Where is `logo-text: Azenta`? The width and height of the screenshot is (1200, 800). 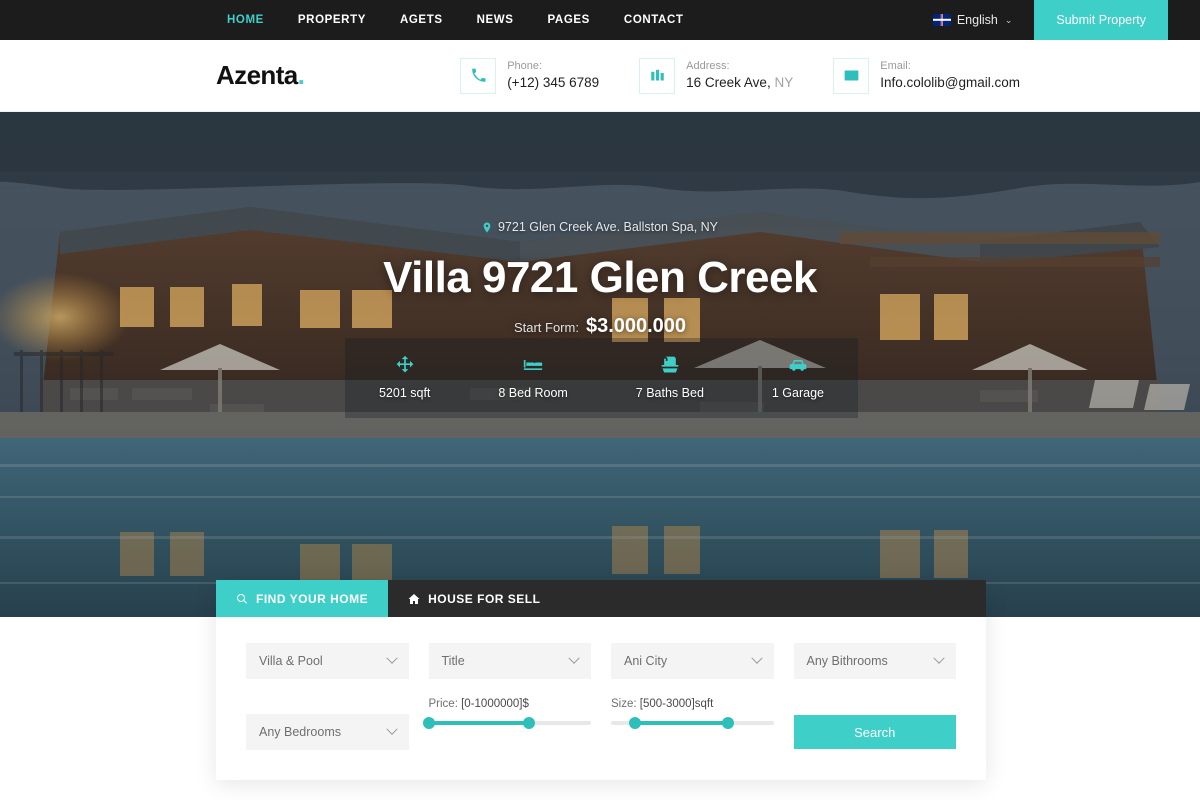 logo-text: Azenta is located at coordinates (257, 75).